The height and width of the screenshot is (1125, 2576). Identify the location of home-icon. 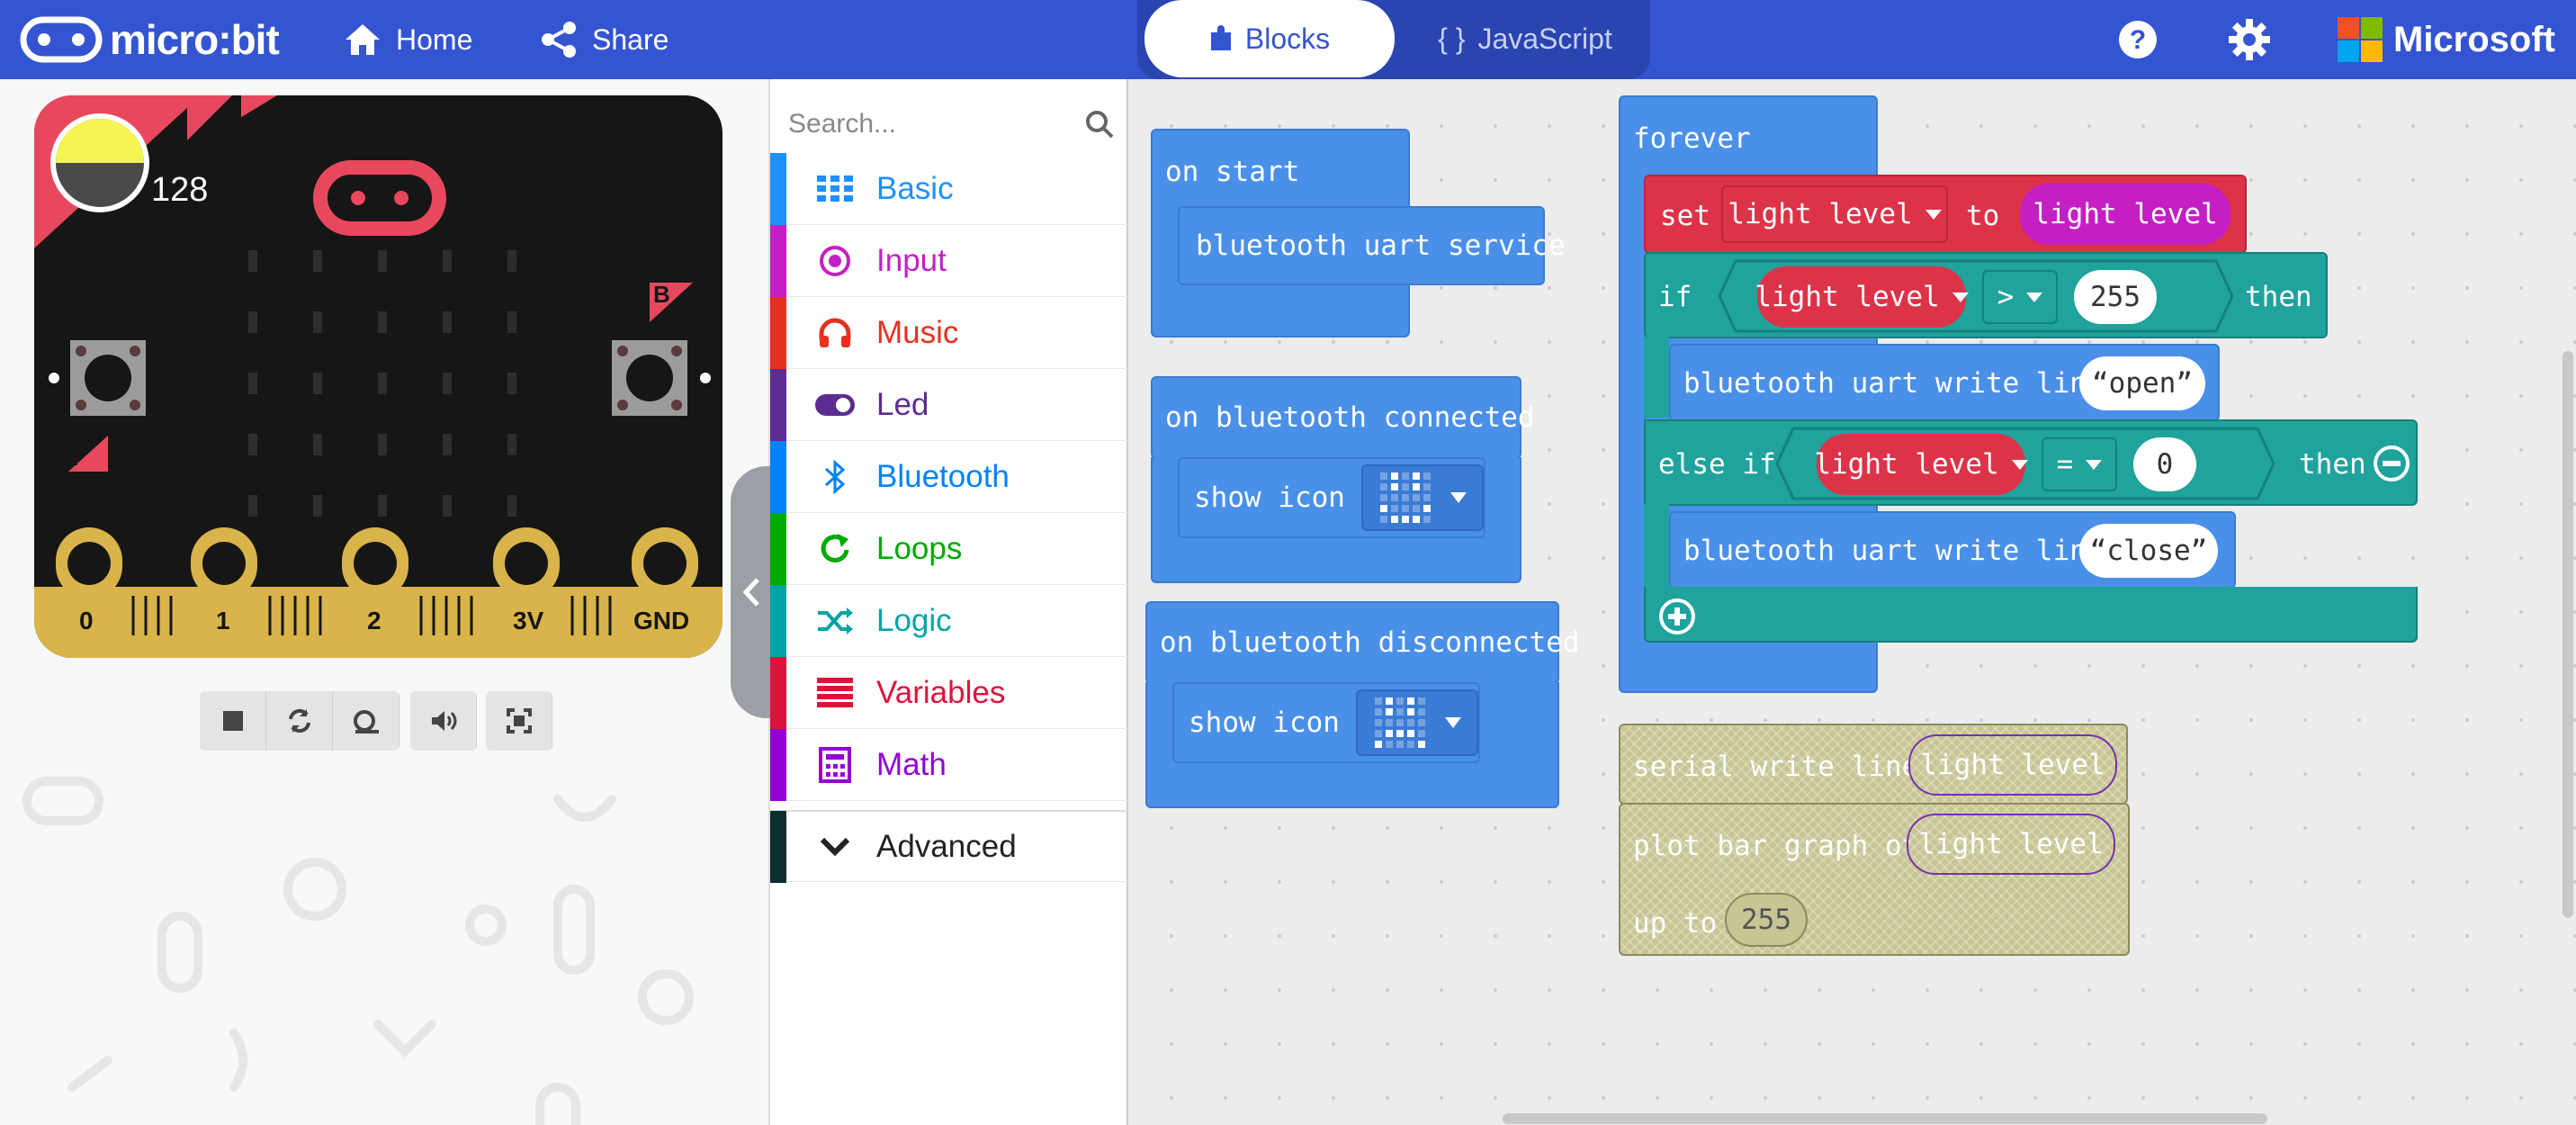
(363, 40).